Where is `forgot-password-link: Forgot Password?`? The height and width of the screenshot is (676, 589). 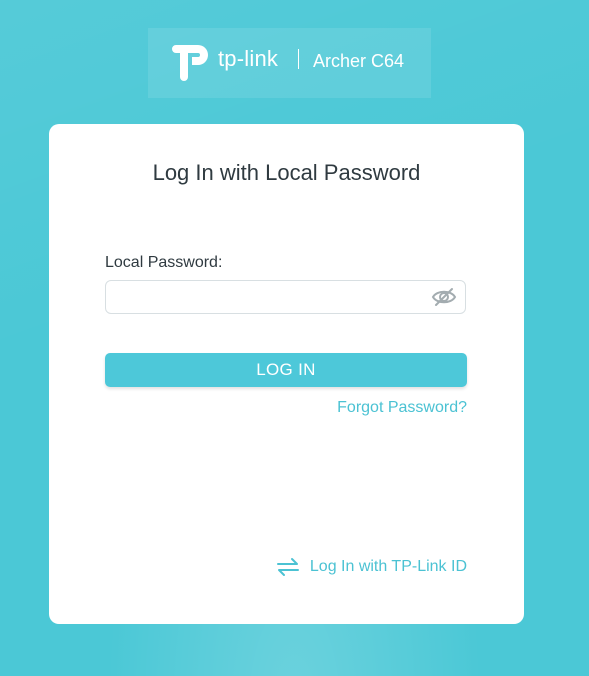
forgot-password-link: Forgot Password? is located at coordinates (402, 408).